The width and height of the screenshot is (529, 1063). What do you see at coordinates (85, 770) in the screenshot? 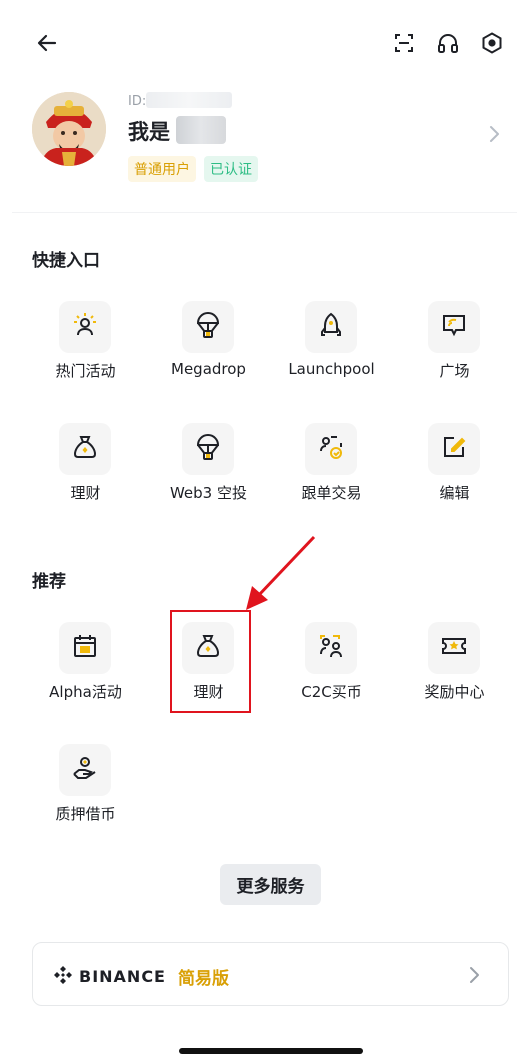
I see `hand-coin-icon` at bounding box center [85, 770].